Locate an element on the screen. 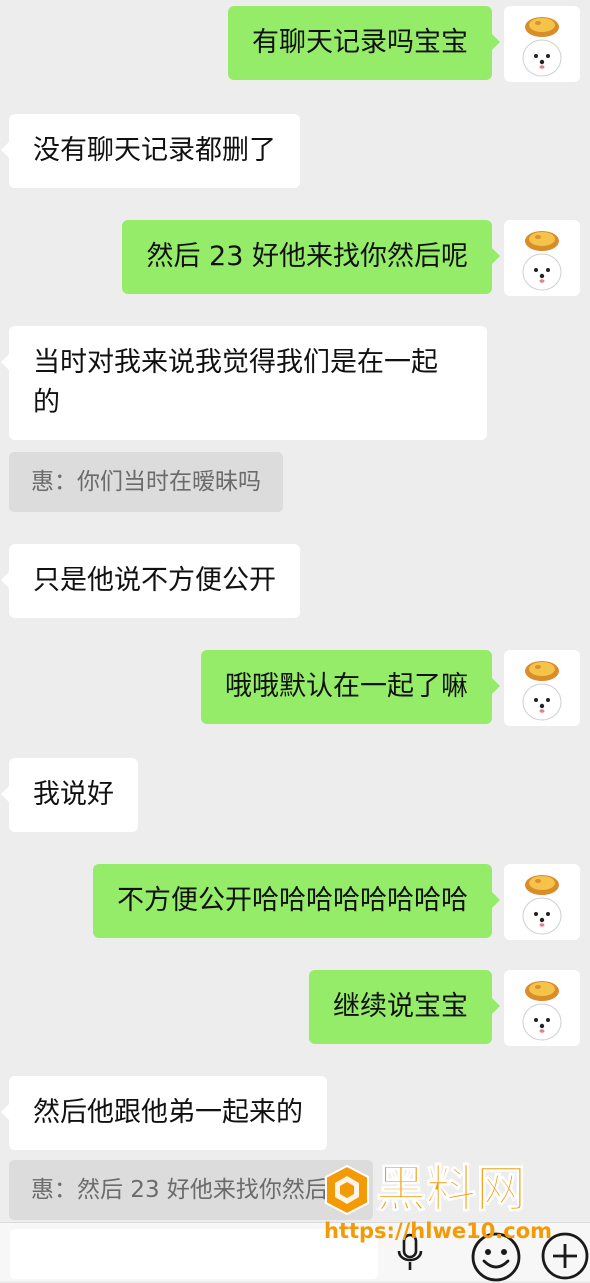 The image size is (590, 1283). incoming-message-bubble: 当时对我来说我觉得我们是在一起的 is located at coordinates (244, 383).